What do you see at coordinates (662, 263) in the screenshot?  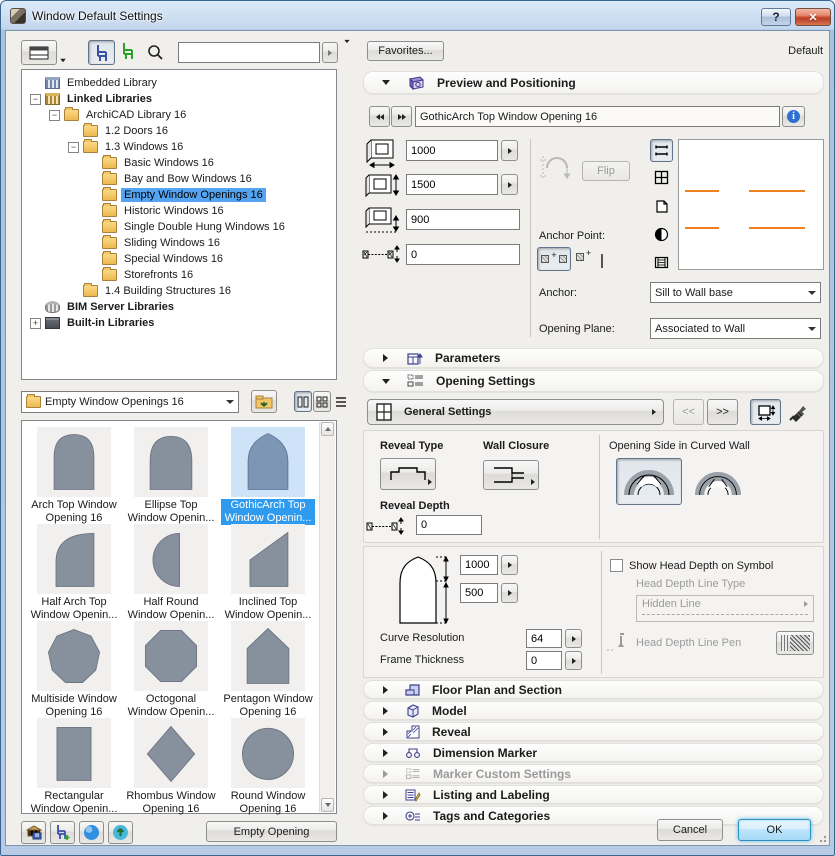 I see `preview-section-view-button` at bounding box center [662, 263].